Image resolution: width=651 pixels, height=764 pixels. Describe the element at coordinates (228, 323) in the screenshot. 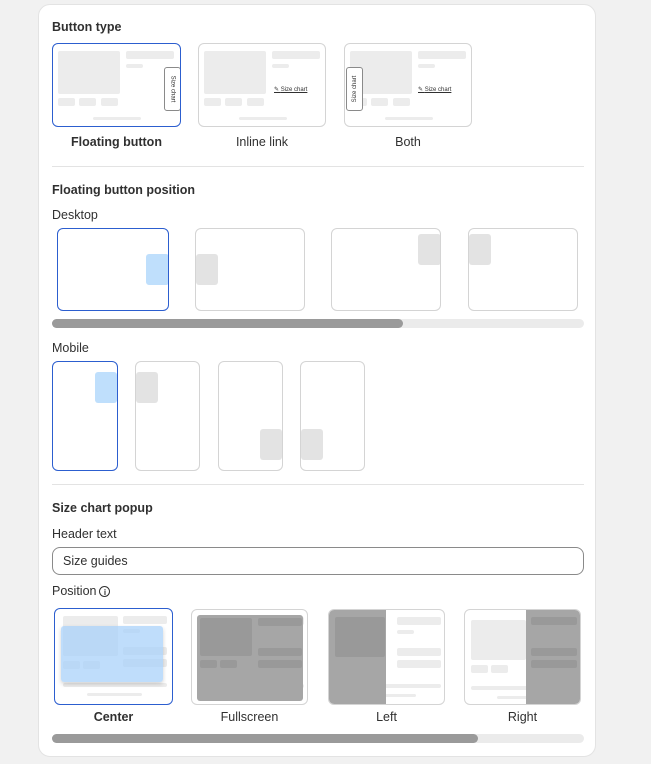

I see `desktop-scroll-thumb` at that location.